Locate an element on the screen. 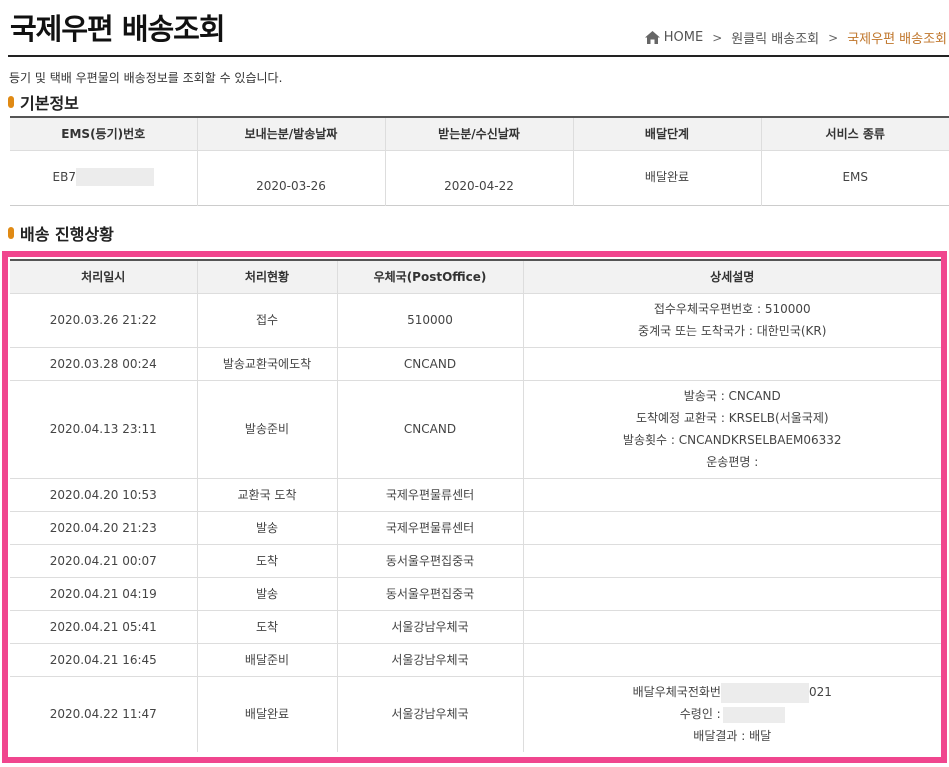 This screenshot has height=767, width=949. datetime-cell: 2020.04.20 10:53 is located at coordinates (104, 494).